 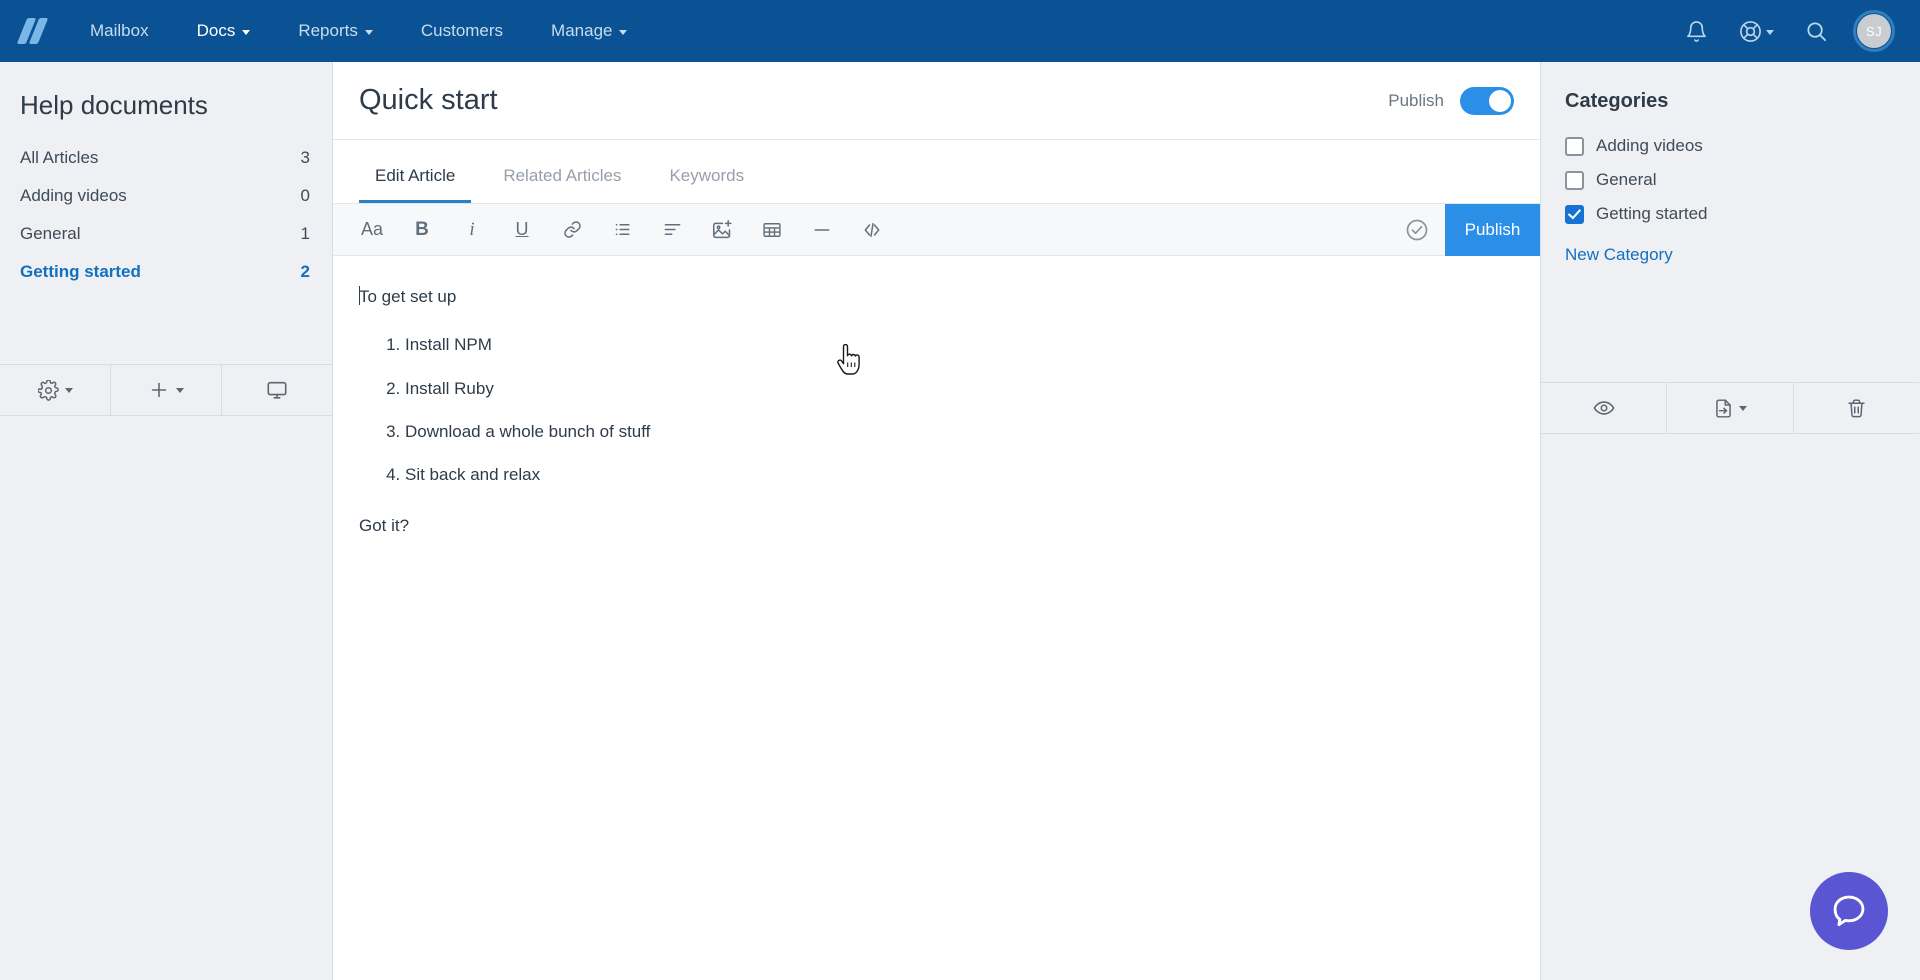 I want to click on category-row-general: General, so click(x=1730, y=180).